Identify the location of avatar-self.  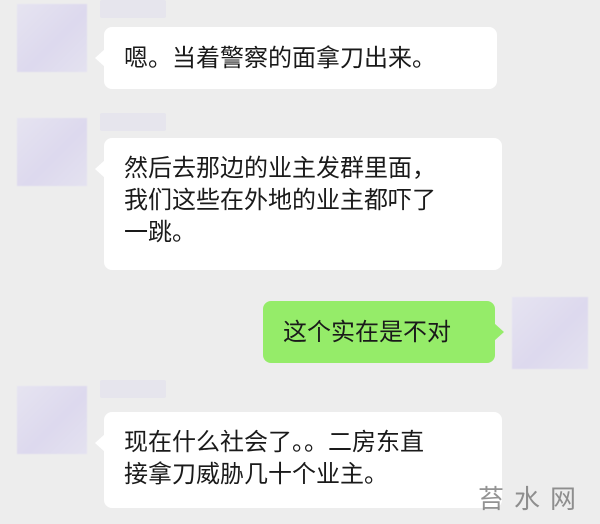
(550, 333).